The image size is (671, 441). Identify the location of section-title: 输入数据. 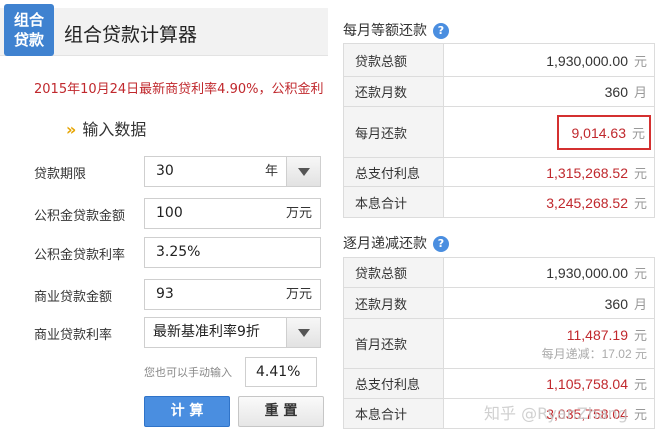
(114, 129).